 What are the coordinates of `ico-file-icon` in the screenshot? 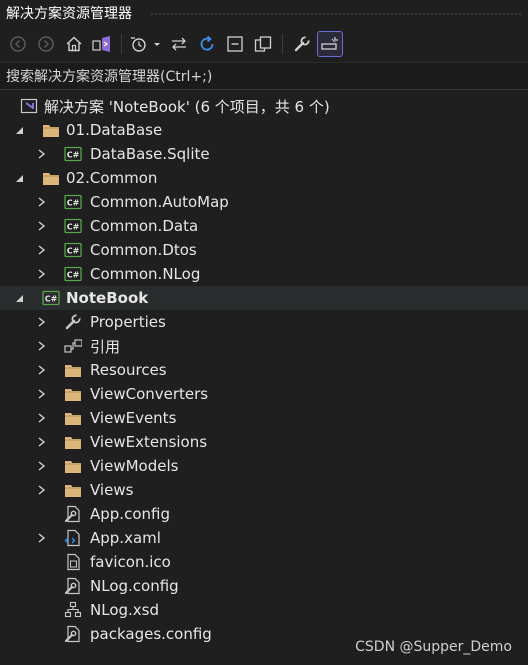 It's located at (73, 562).